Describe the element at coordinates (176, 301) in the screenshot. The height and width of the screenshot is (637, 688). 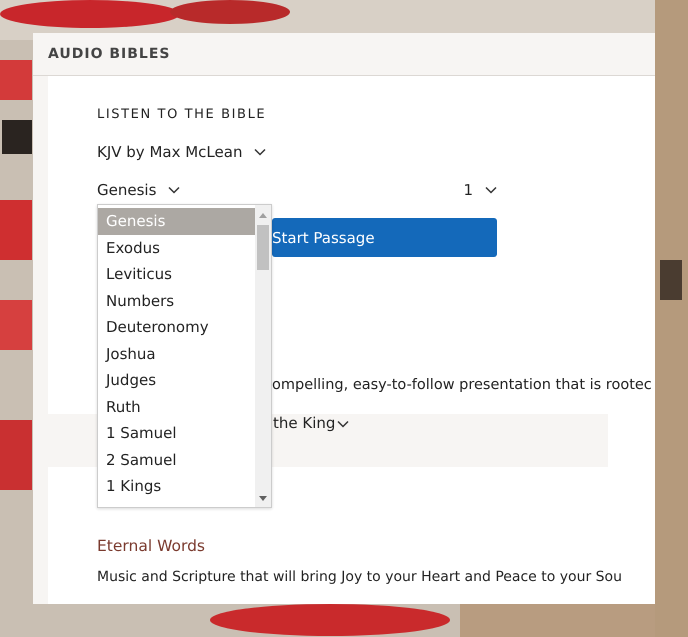
I see `dropdown-option: Numbers` at that location.